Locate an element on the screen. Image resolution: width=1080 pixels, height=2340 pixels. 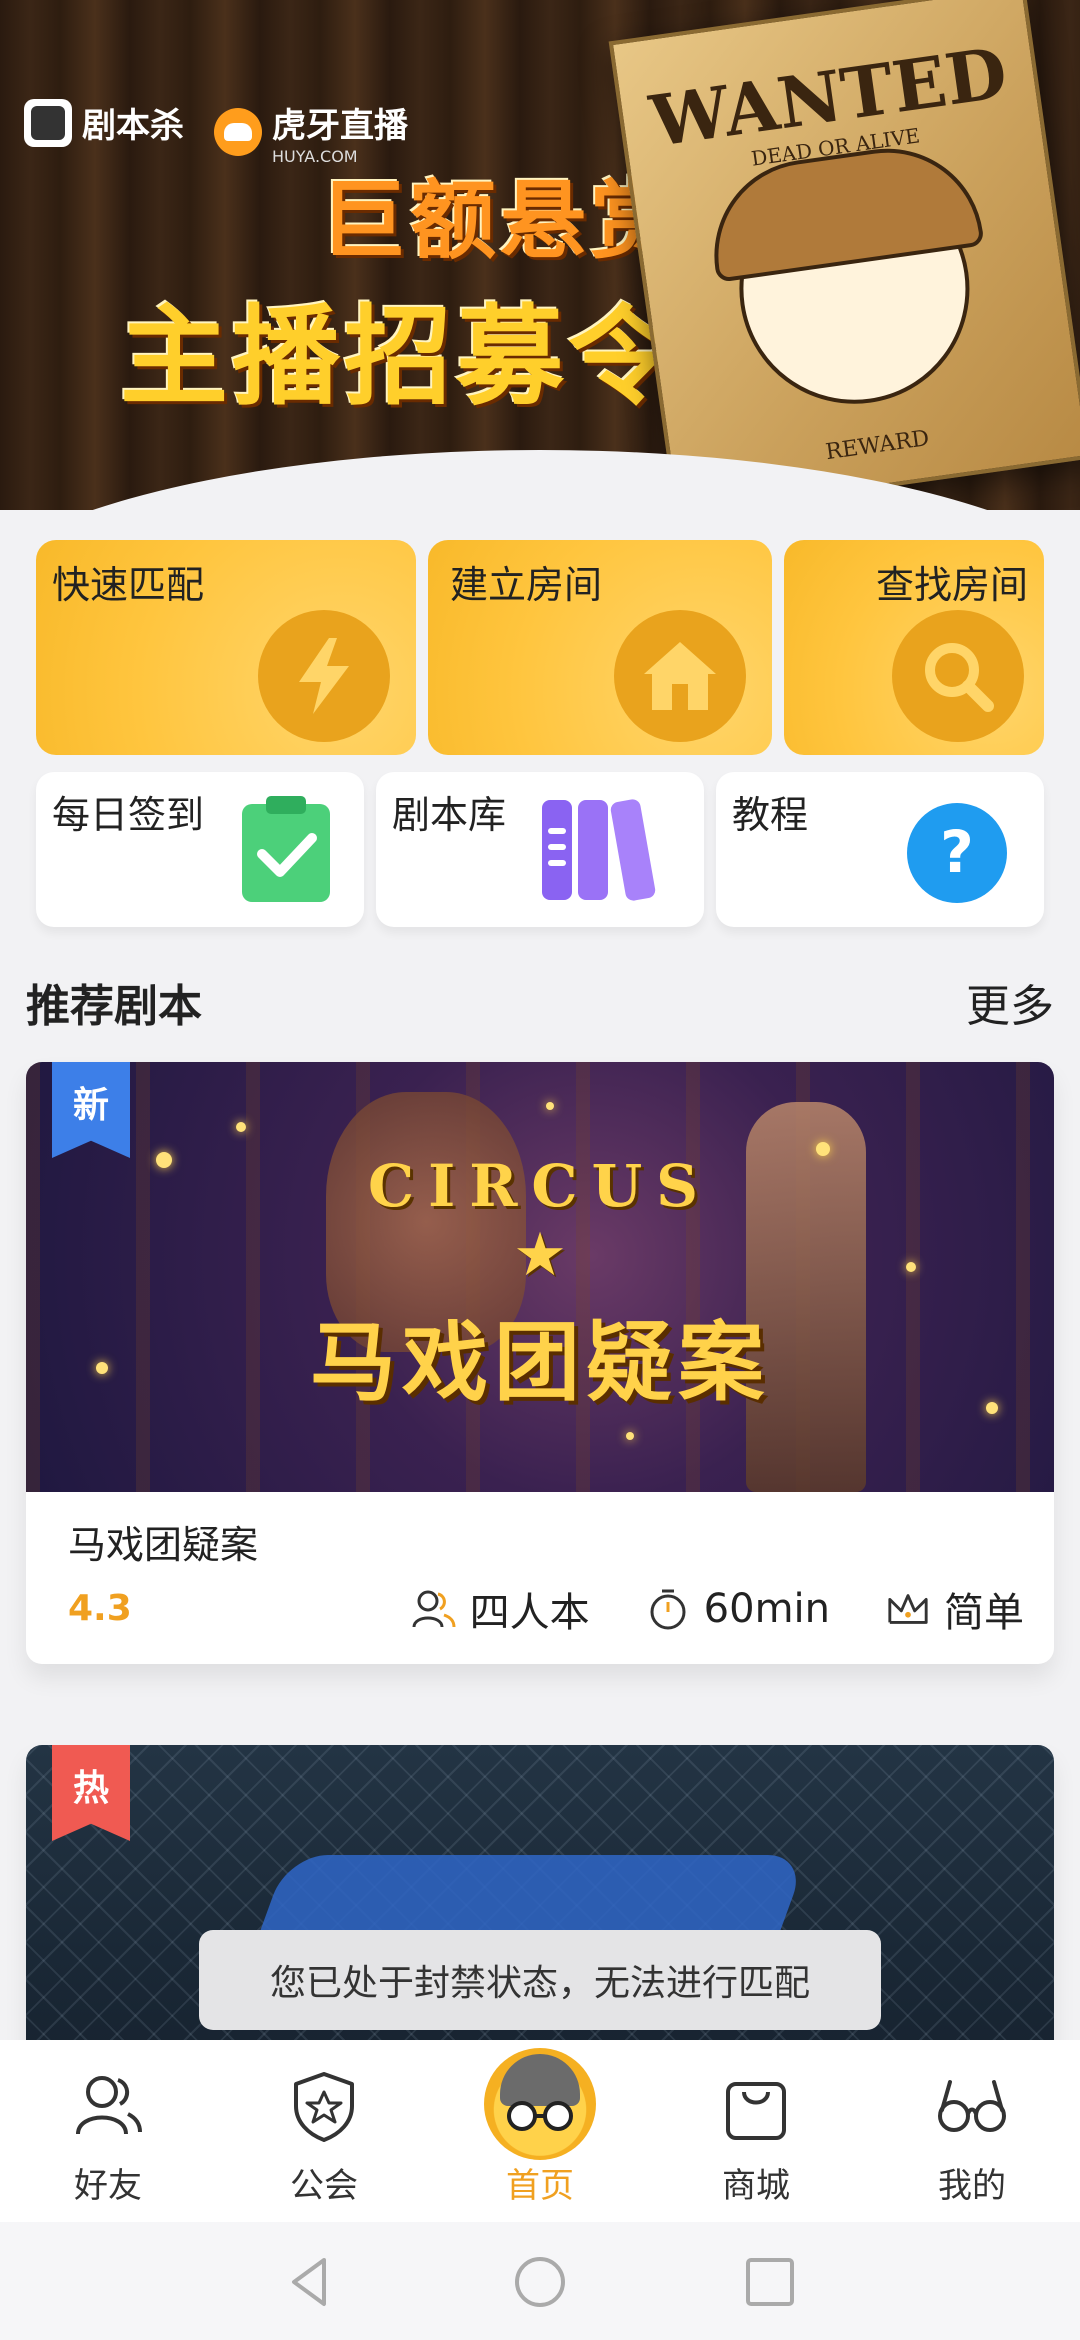
home-circle-icon is located at coordinates (540, 2282).